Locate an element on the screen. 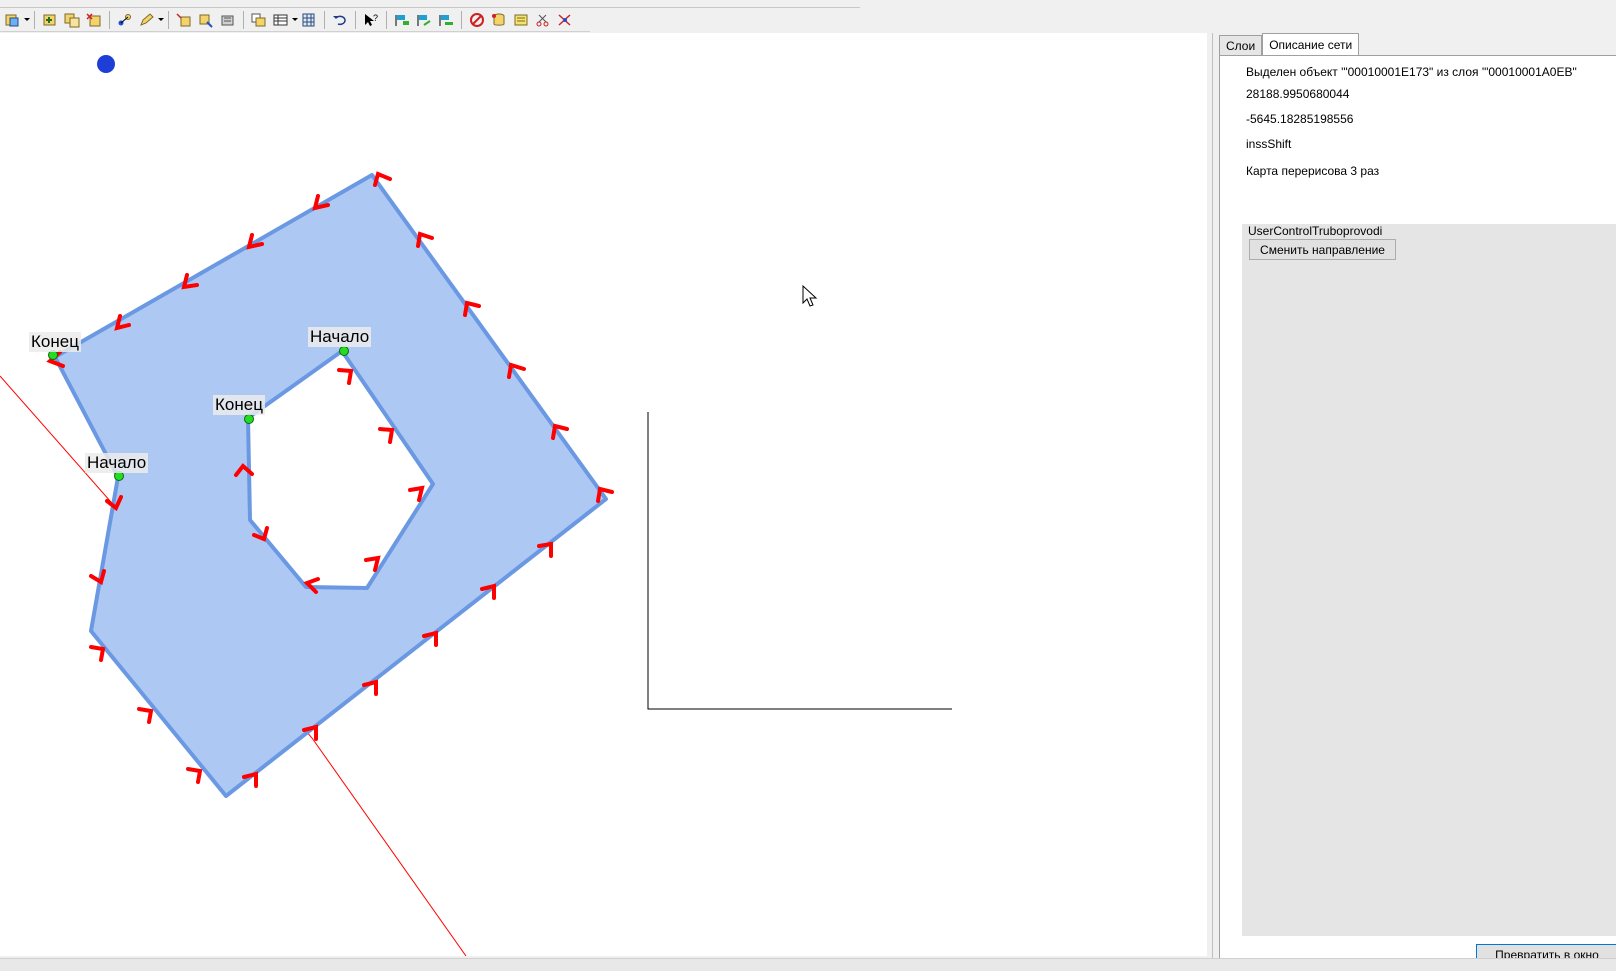  layer-copy-icon is located at coordinates (72, 20).